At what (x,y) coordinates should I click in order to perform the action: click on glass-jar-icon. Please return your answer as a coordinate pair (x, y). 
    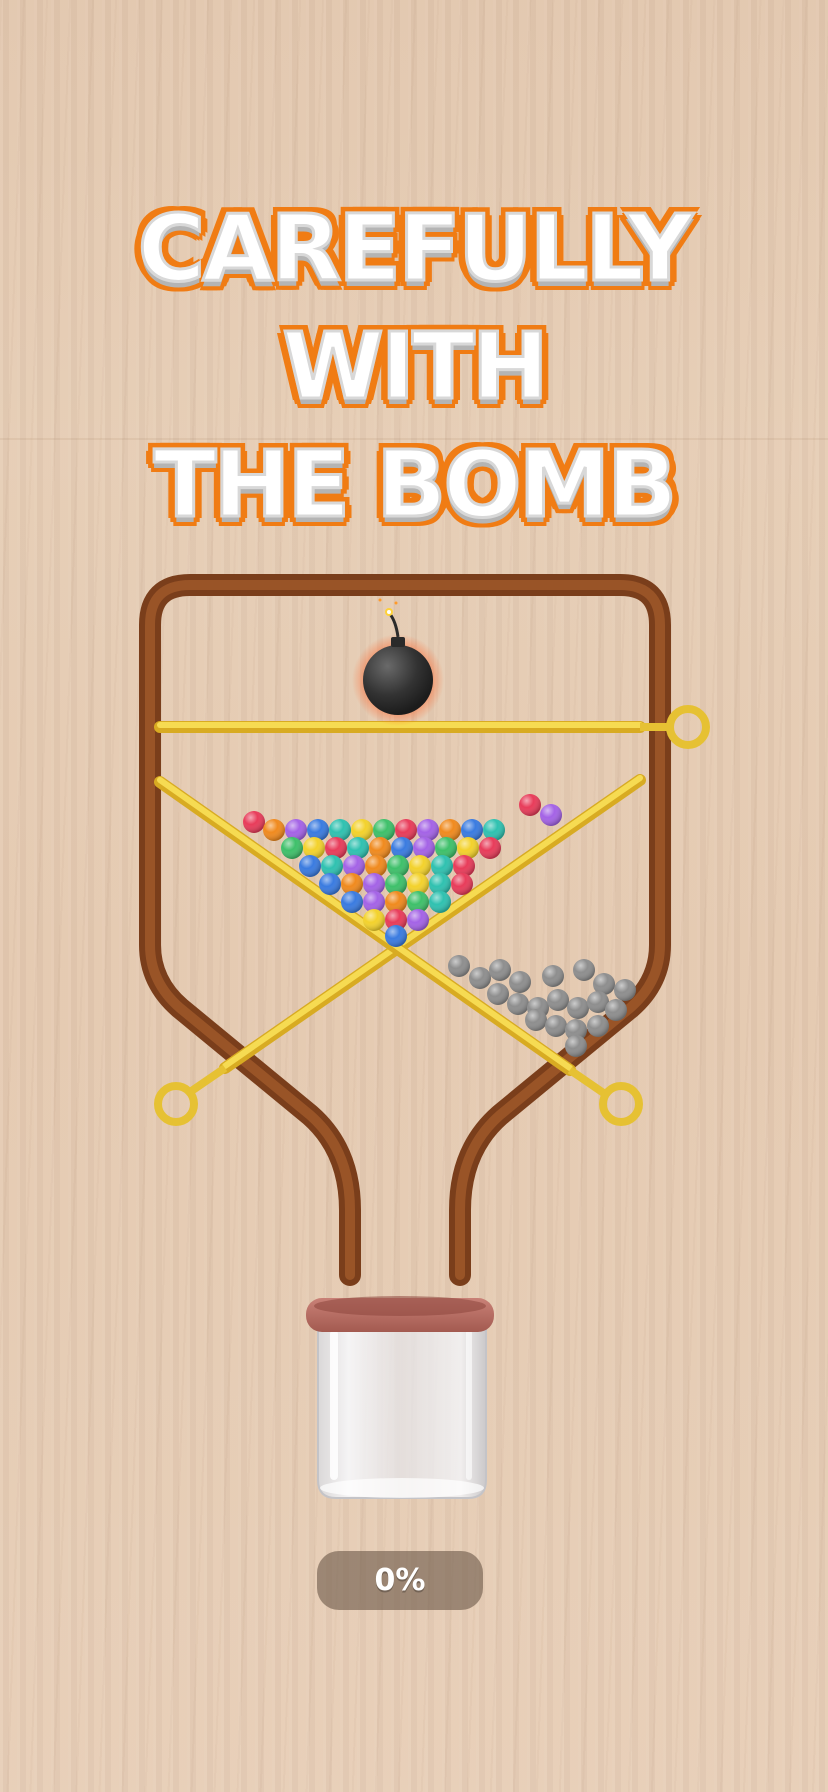
    Looking at the image, I should click on (400, 1397).